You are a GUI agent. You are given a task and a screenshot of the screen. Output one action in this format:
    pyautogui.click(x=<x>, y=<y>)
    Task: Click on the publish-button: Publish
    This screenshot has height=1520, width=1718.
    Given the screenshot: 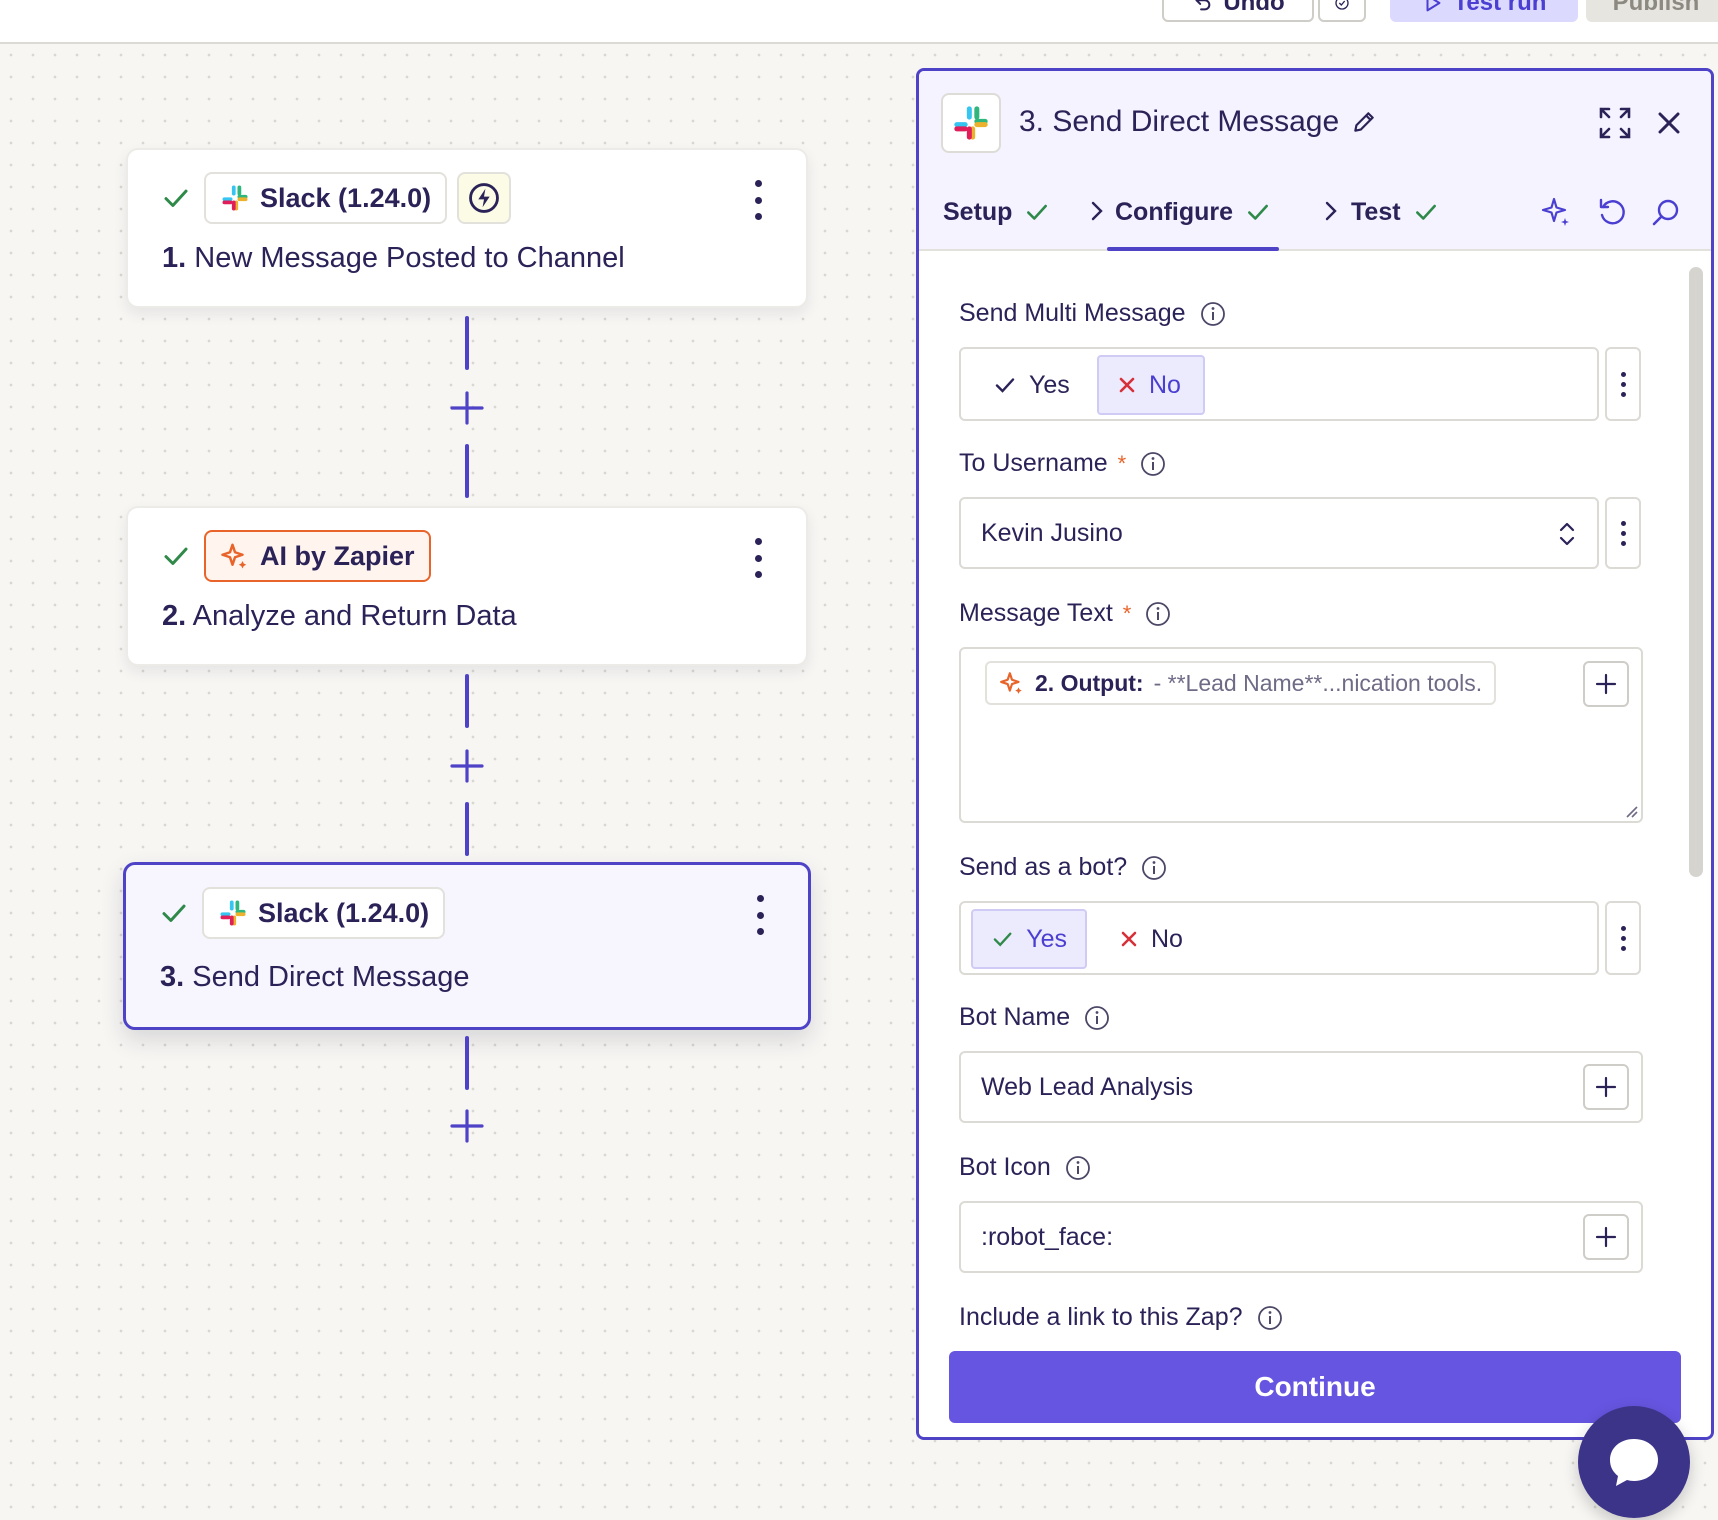 What is the action you would take?
    pyautogui.click(x=1652, y=11)
    